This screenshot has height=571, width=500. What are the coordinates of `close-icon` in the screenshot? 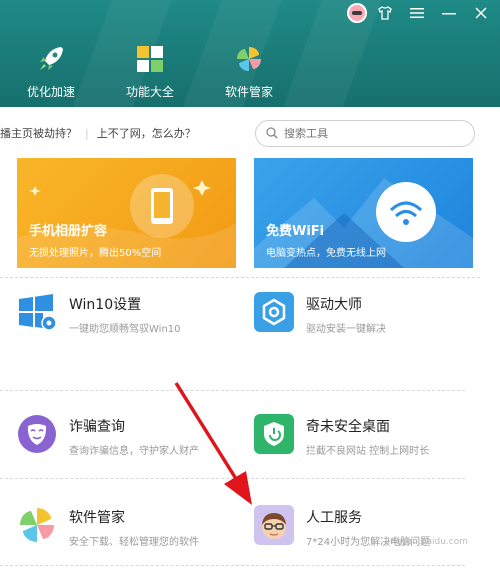 It's located at (481, 13).